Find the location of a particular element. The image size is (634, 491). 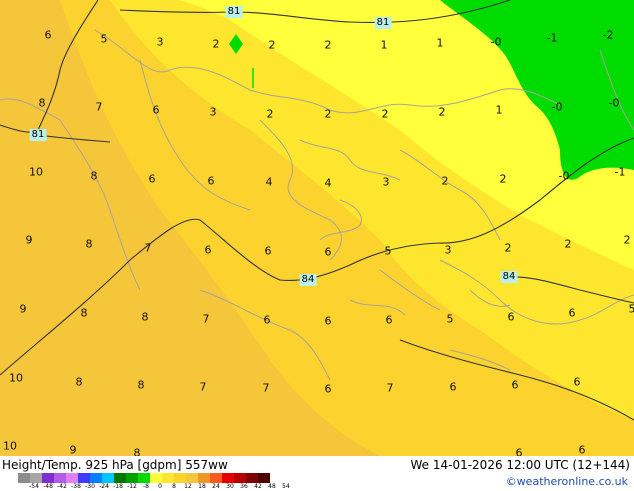

legend-tick: 36 is located at coordinates (244, 487).